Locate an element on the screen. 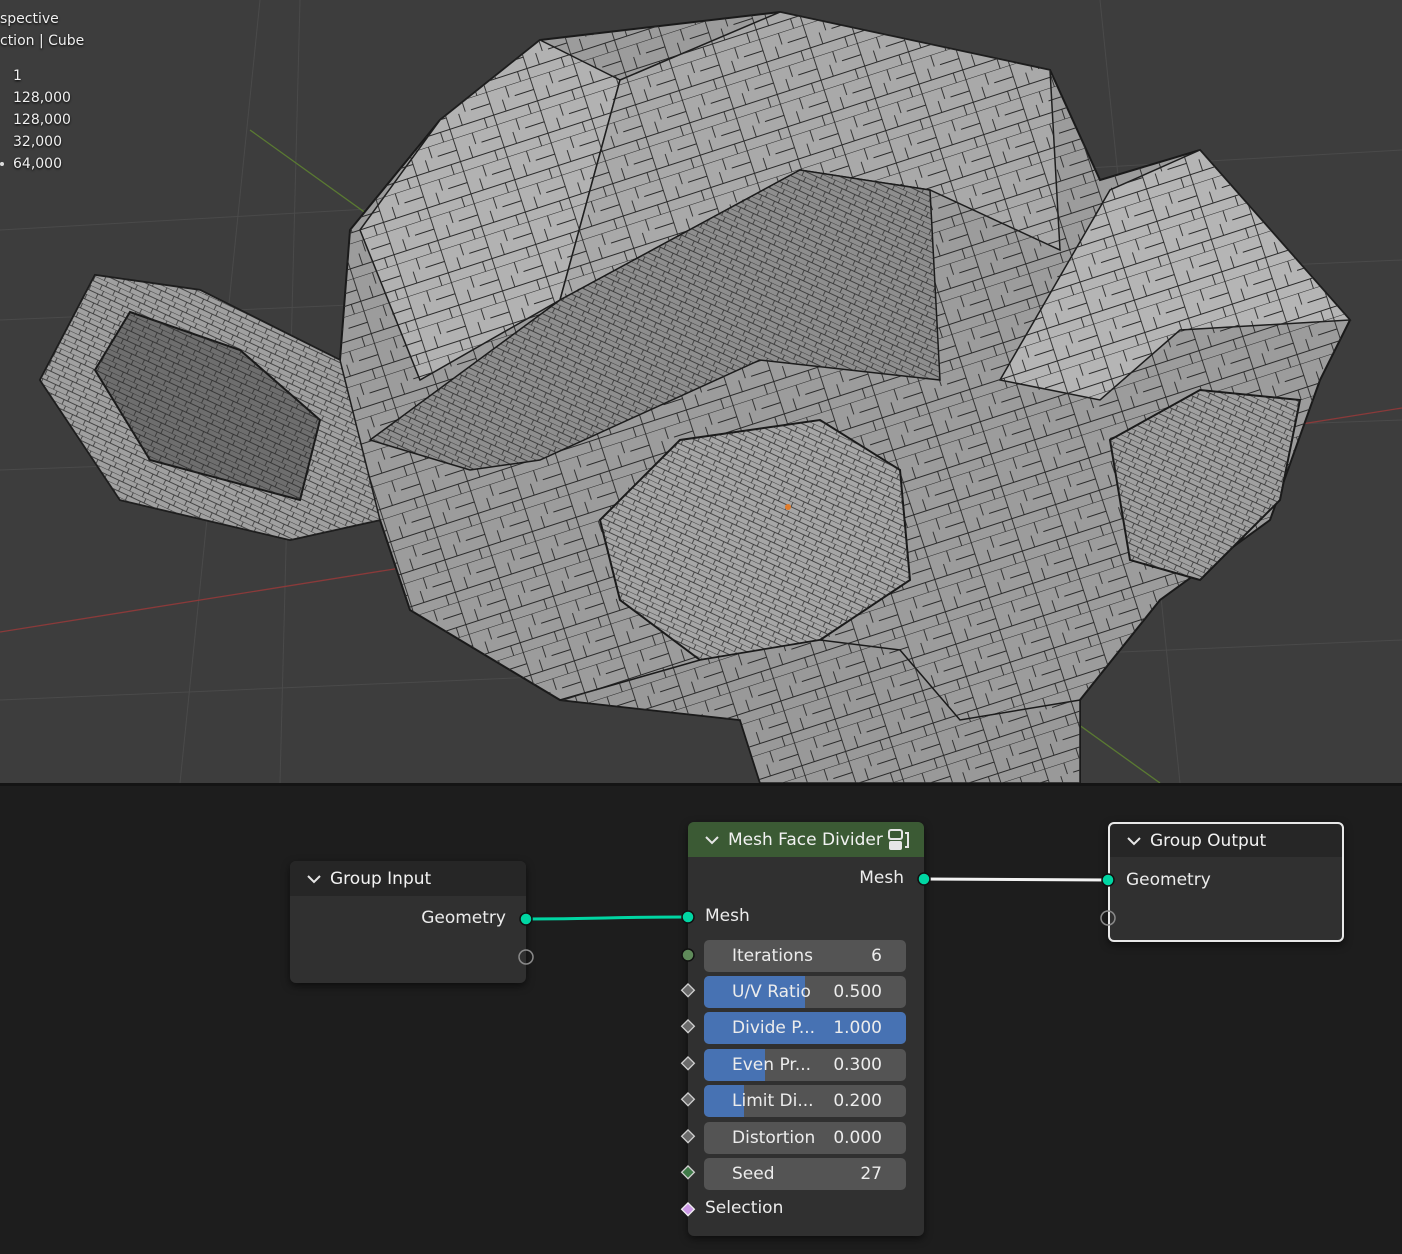 Image resolution: width=1402 pixels, height=1254 pixels. viewport-info-overlay: spective ction | Cube is located at coordinates (42, 30).